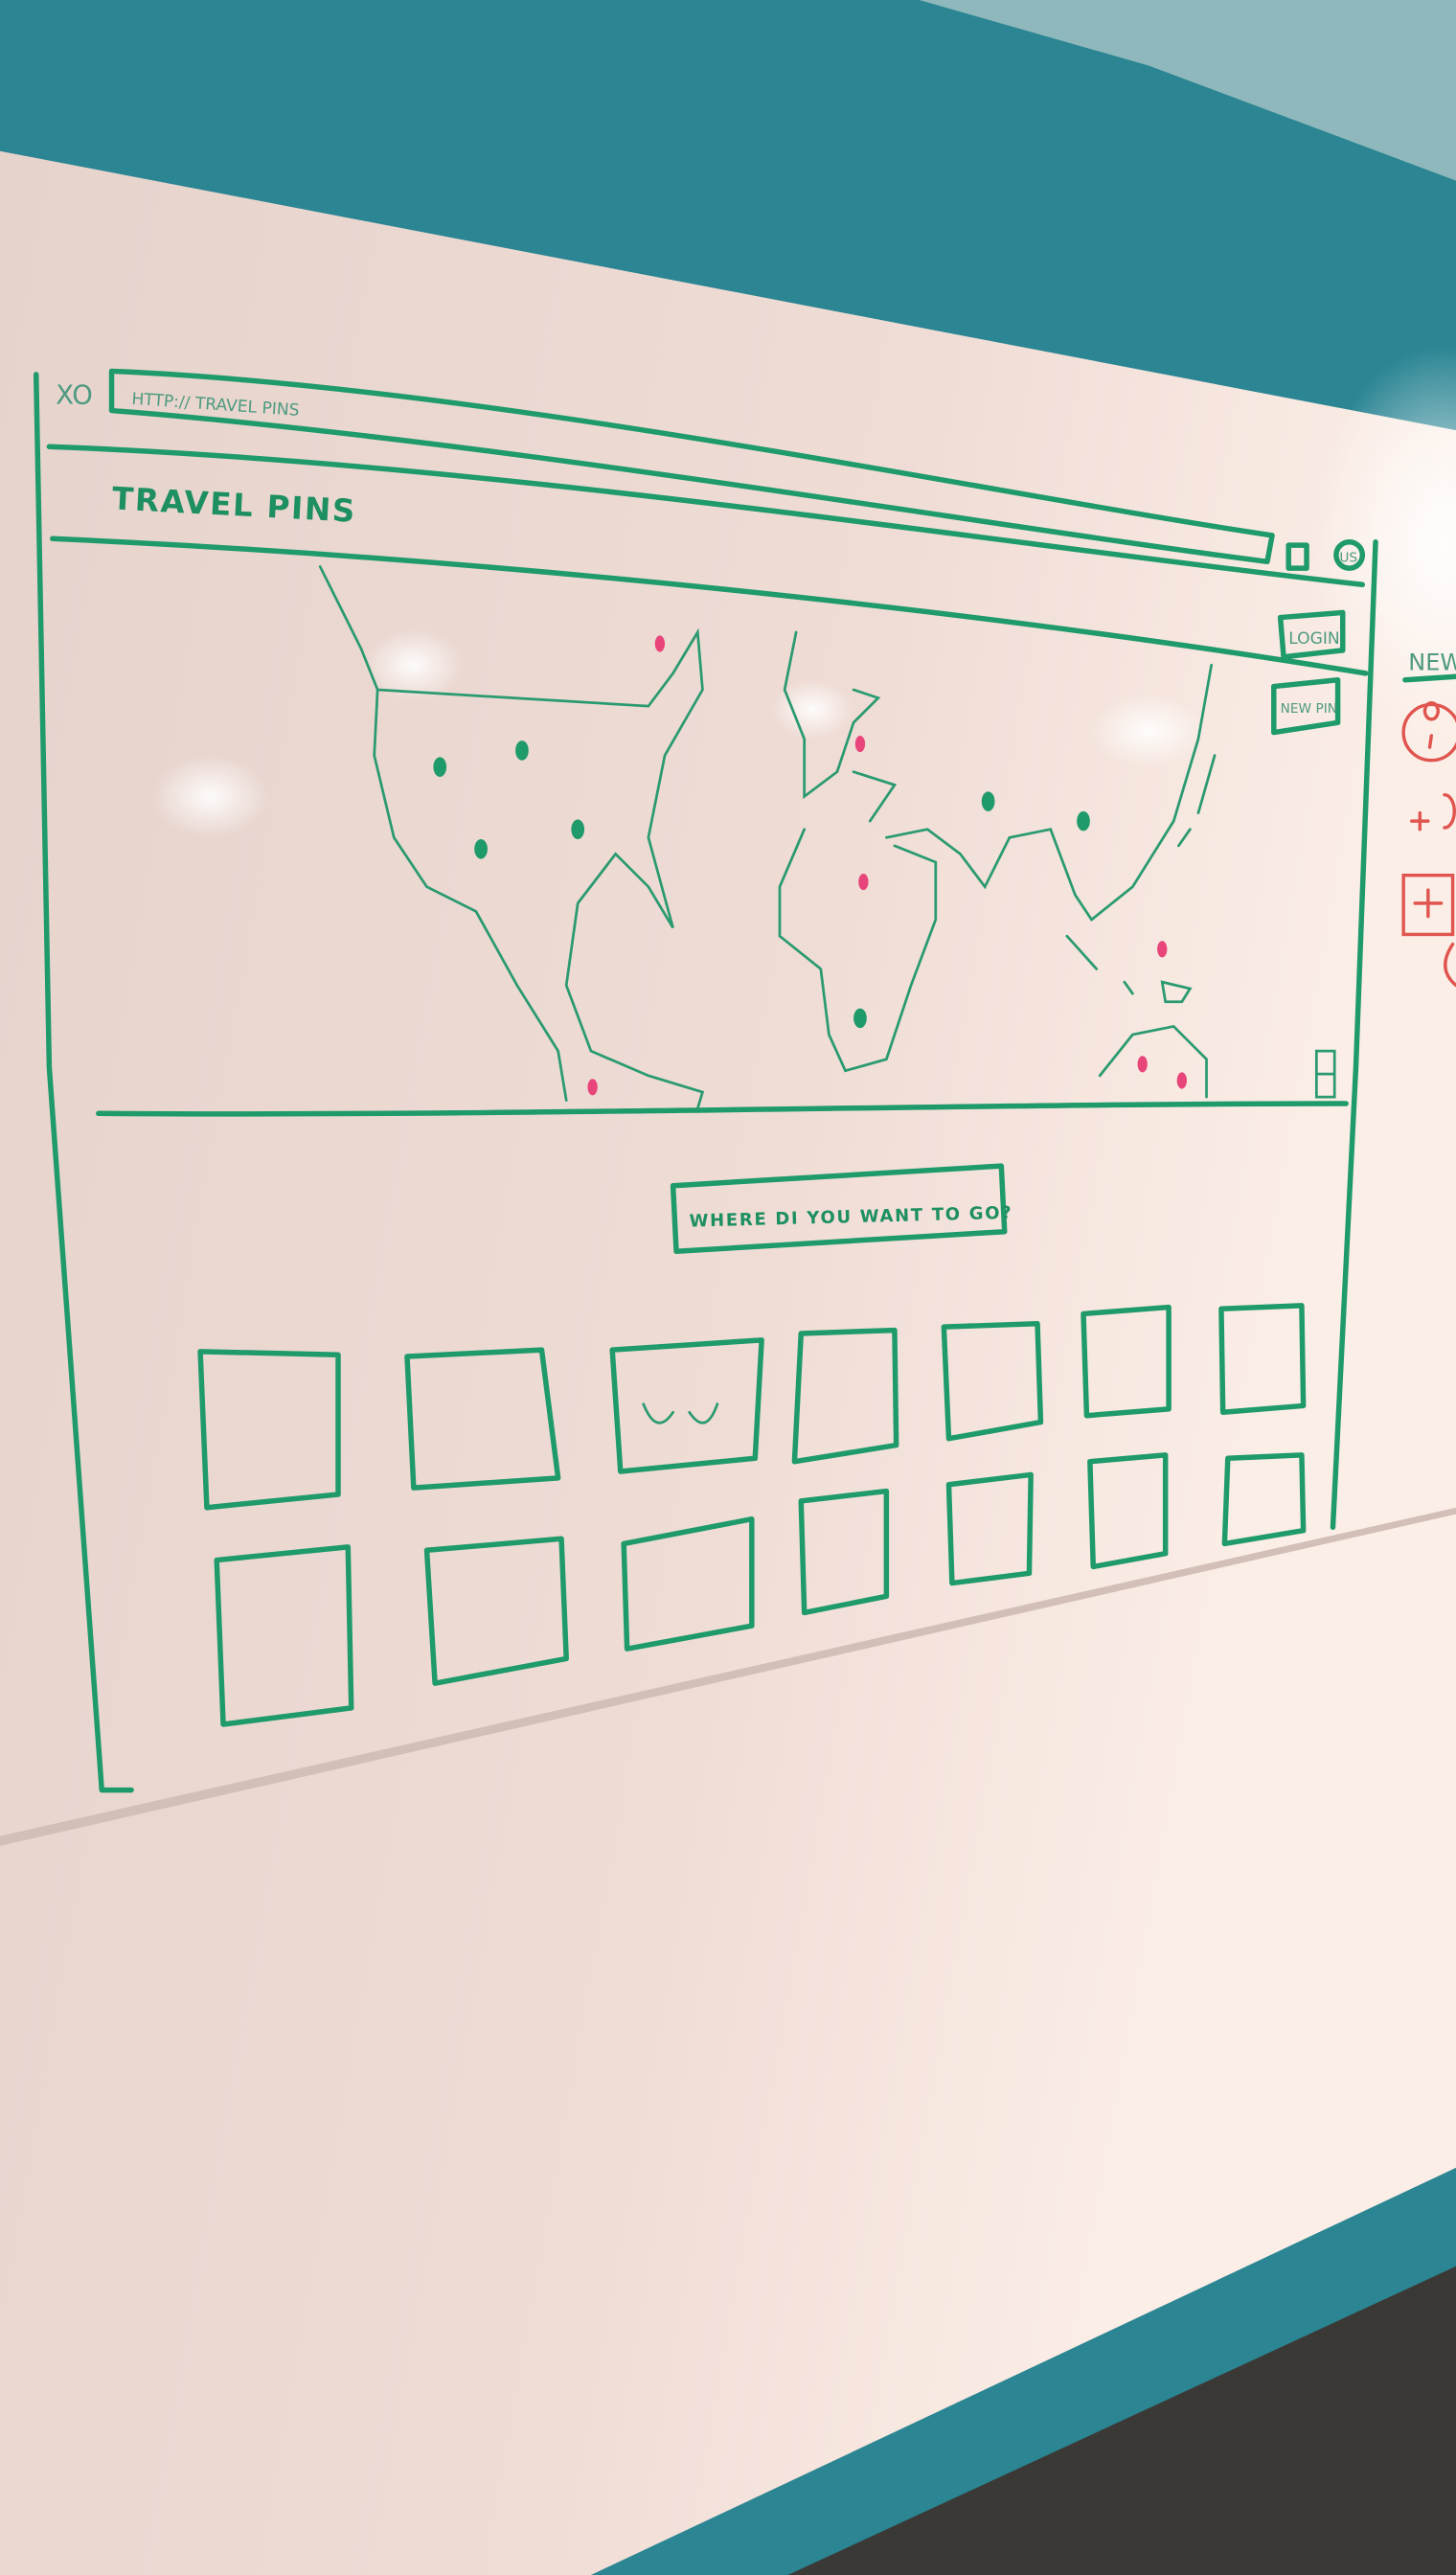 This screenshot has height=2575, width=1456. I want to click on svg-text: NEW PIN, so click(1309, 709).